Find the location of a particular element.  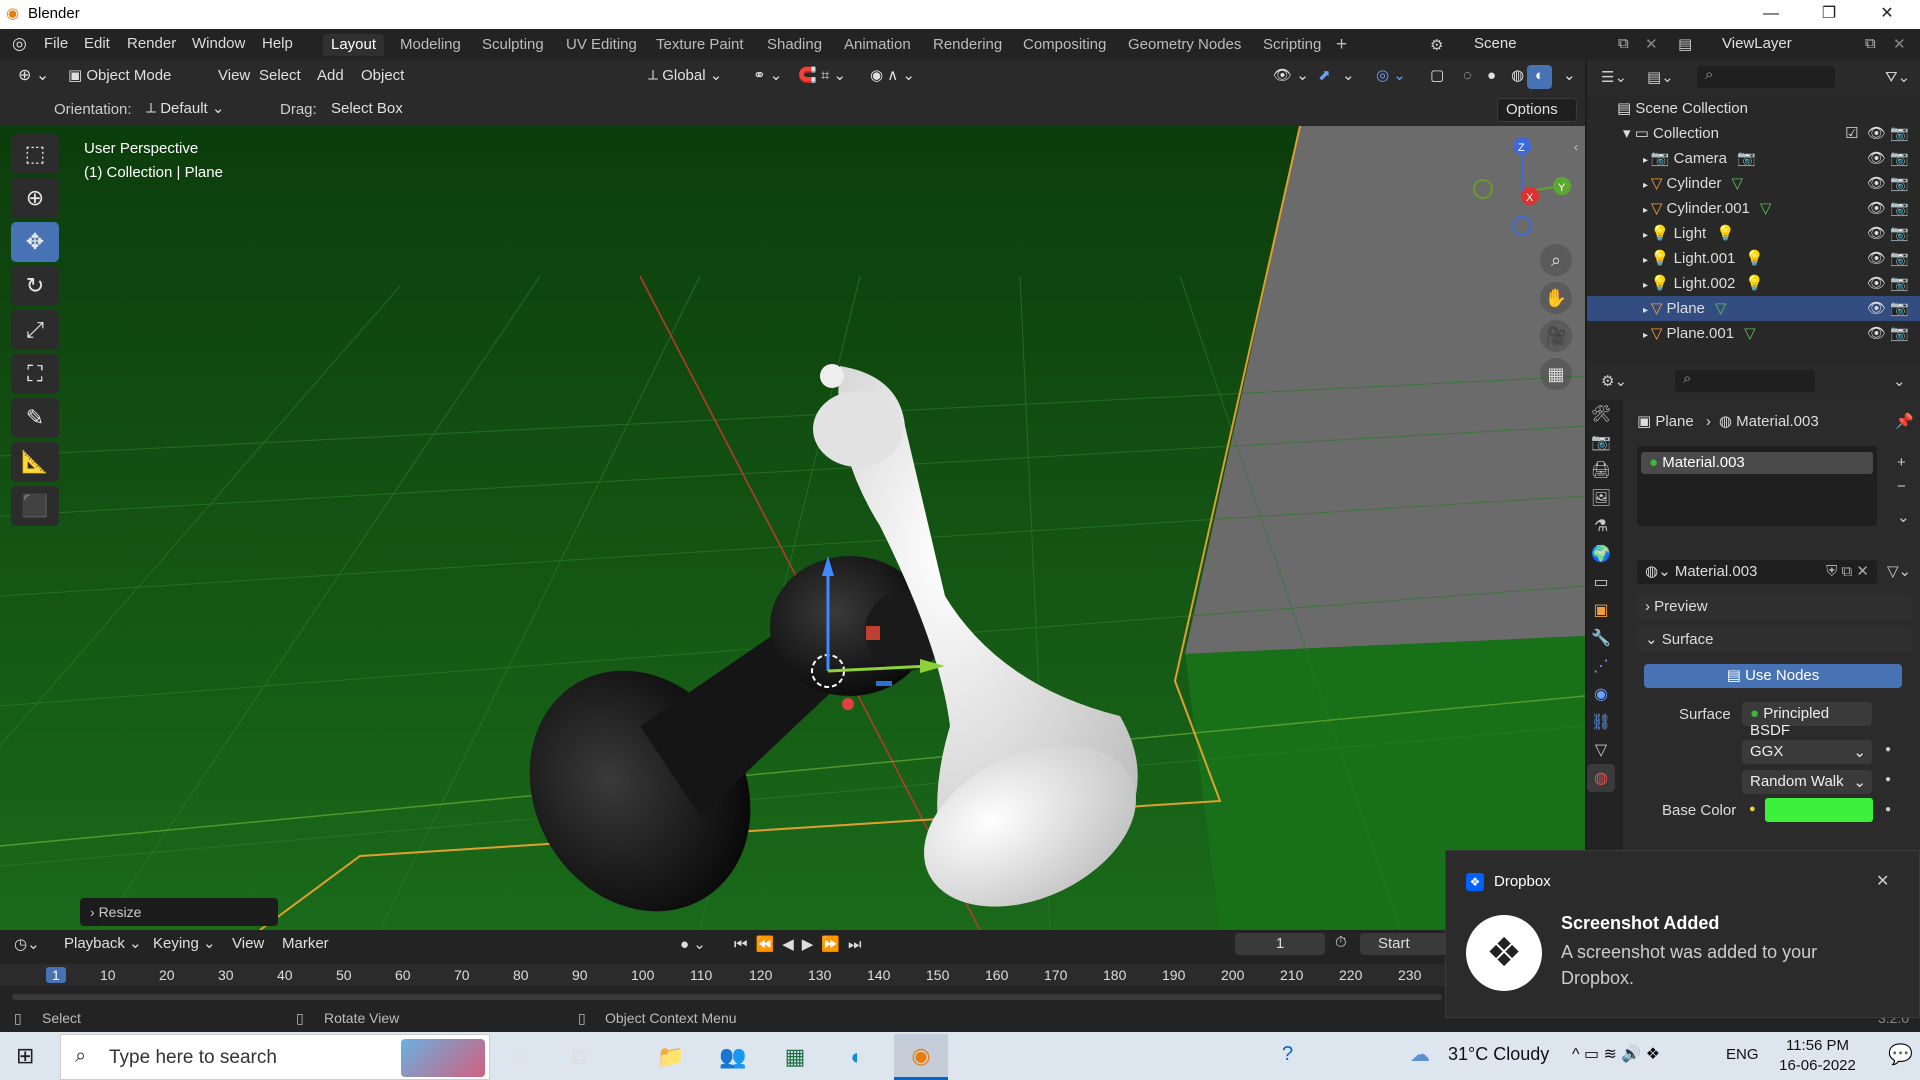

pivot-point-icon: ⚭ ⌄ is located at coordinates (767, 77).